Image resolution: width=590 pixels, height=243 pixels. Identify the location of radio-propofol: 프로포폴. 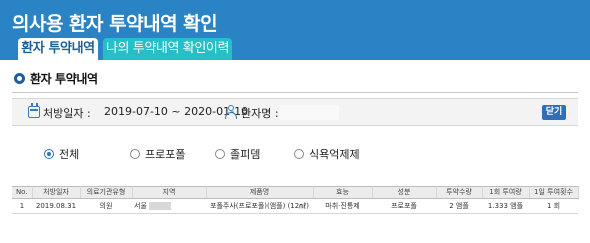
(157, 154).